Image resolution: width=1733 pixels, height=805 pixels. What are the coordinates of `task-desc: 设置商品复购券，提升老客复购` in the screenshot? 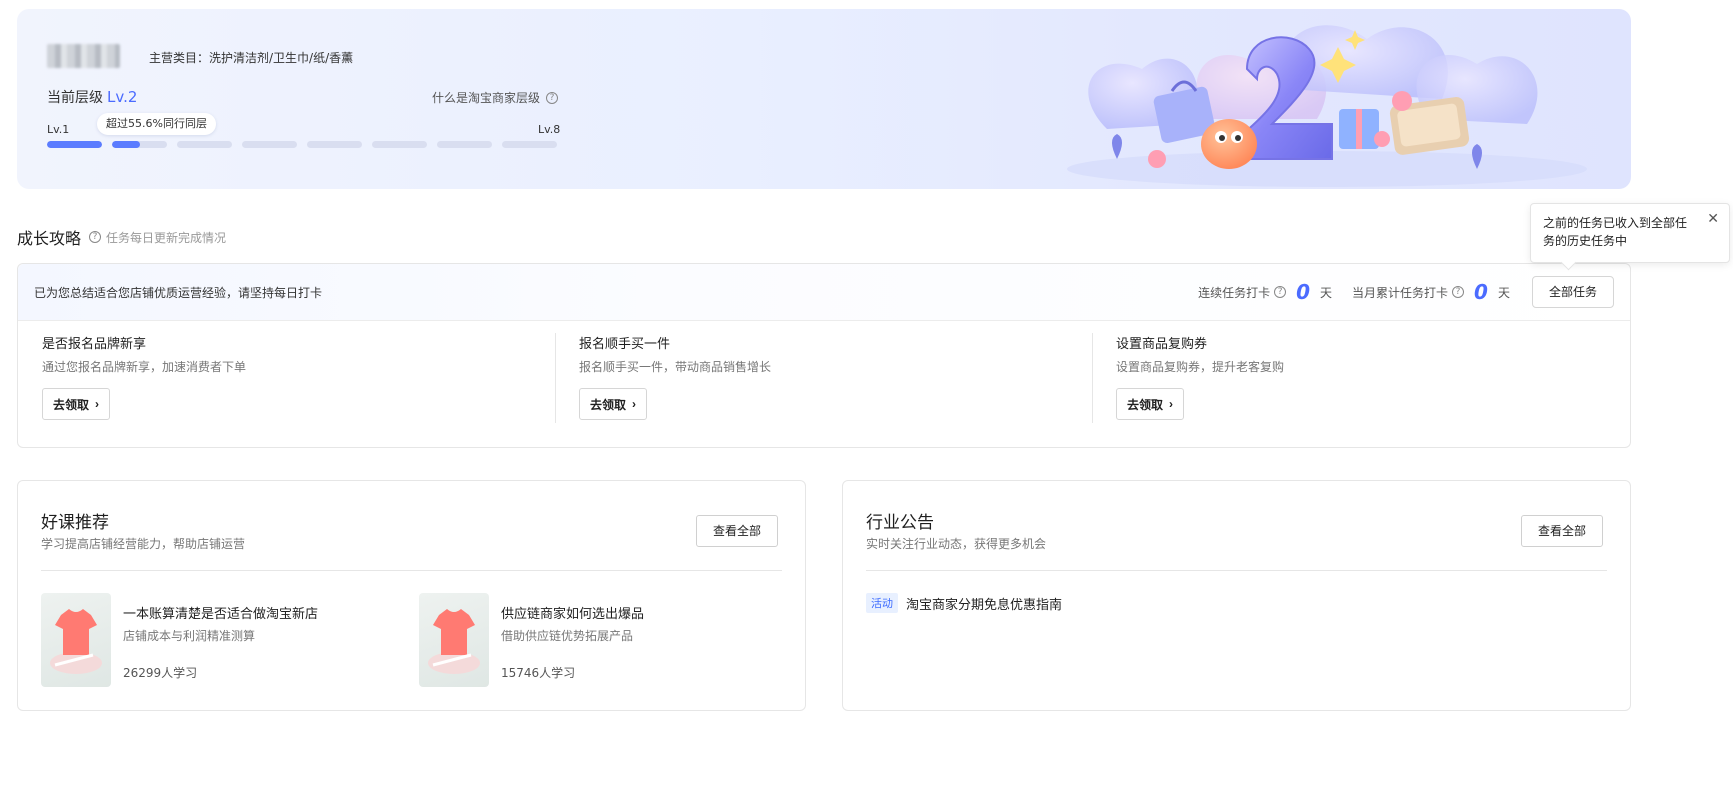 It's located at (1200, 367).